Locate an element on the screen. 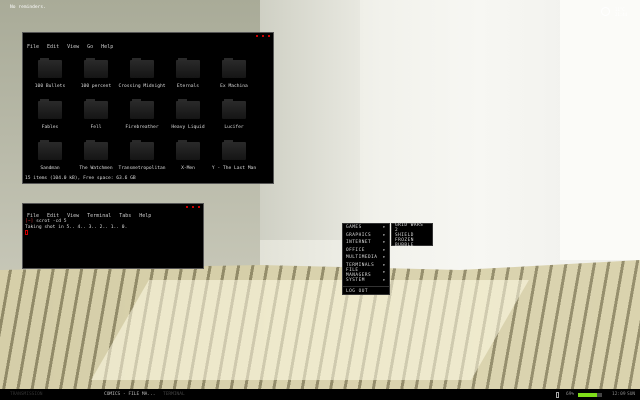 This screenshot has height=400, width=640. folder-label: Sandman is located at coordinates (50, 168).